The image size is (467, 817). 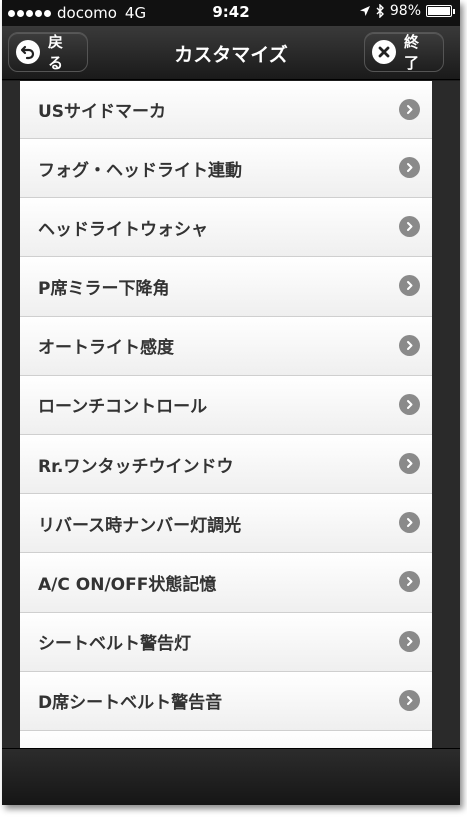 I want to click on list-item-label: リバース時ナンバー灯調光, so click(x=140, y=525).